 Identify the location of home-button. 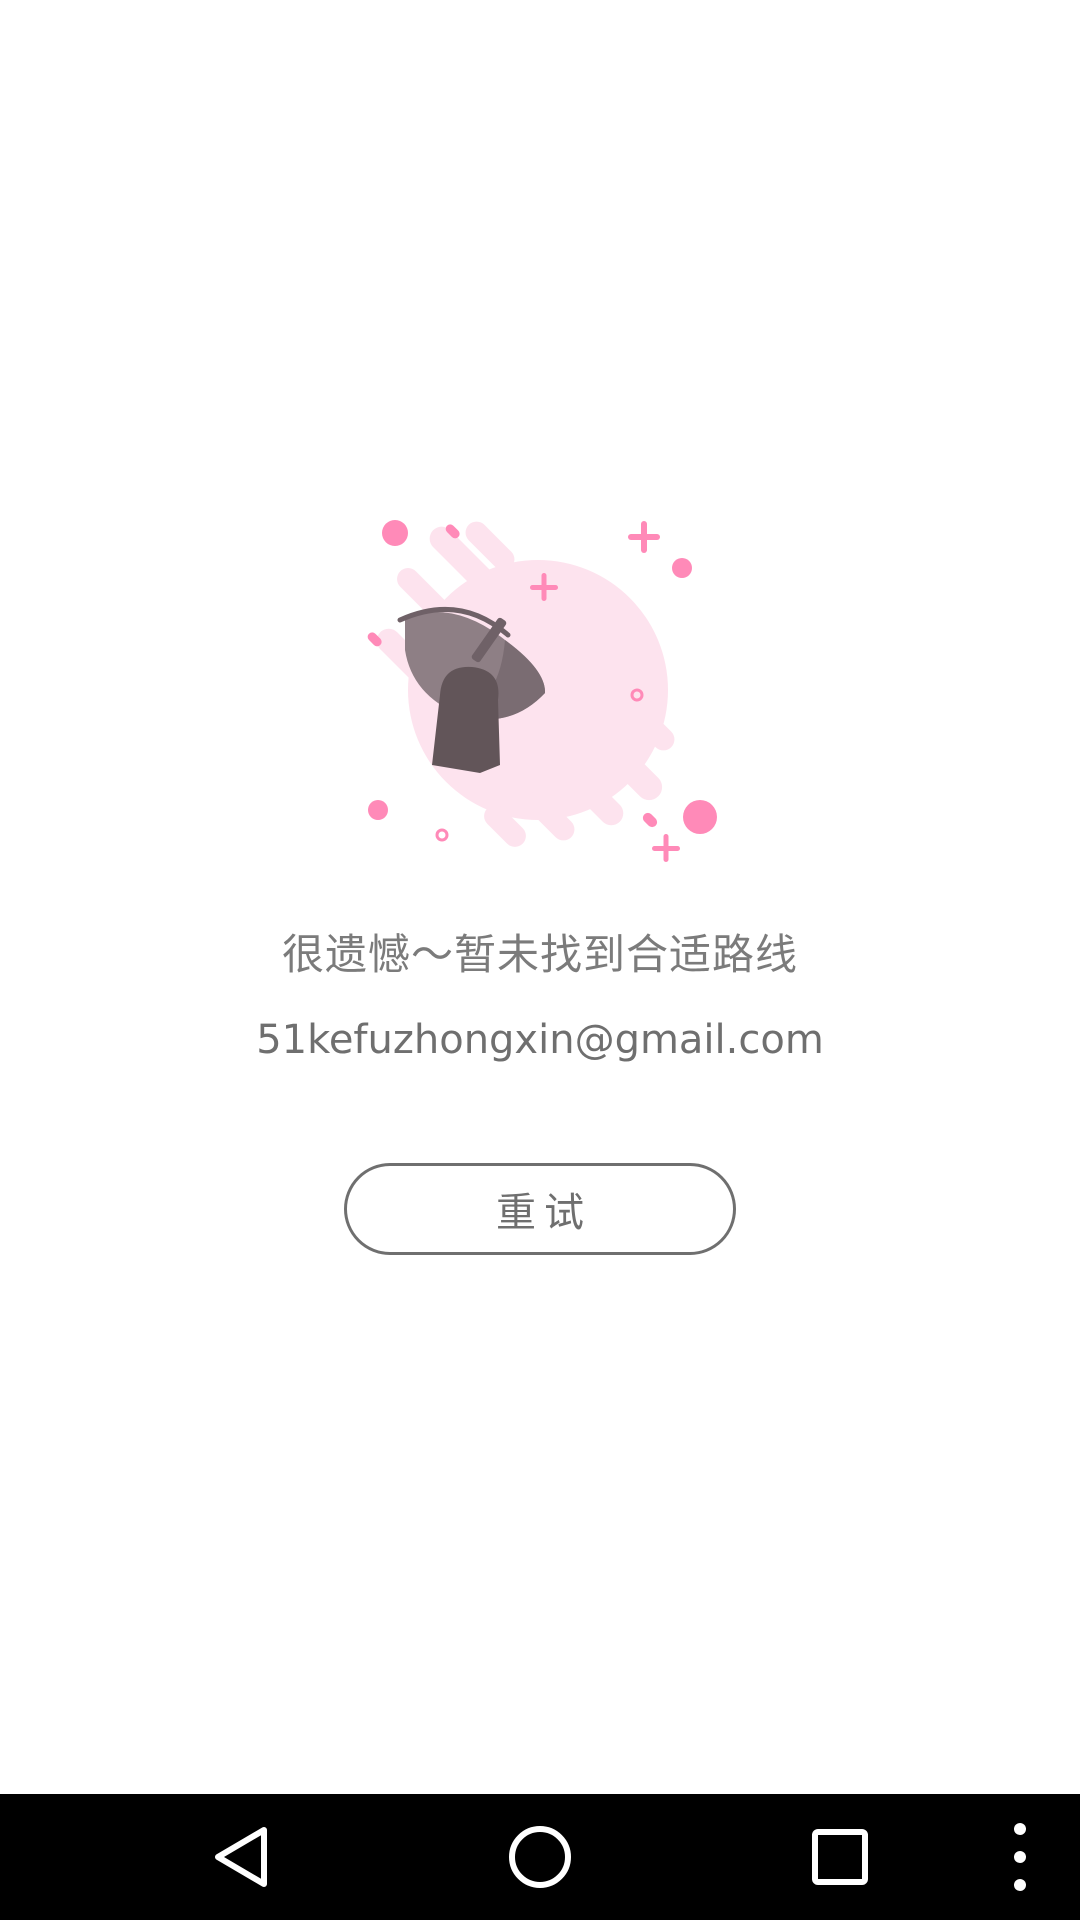
(540, 1857).